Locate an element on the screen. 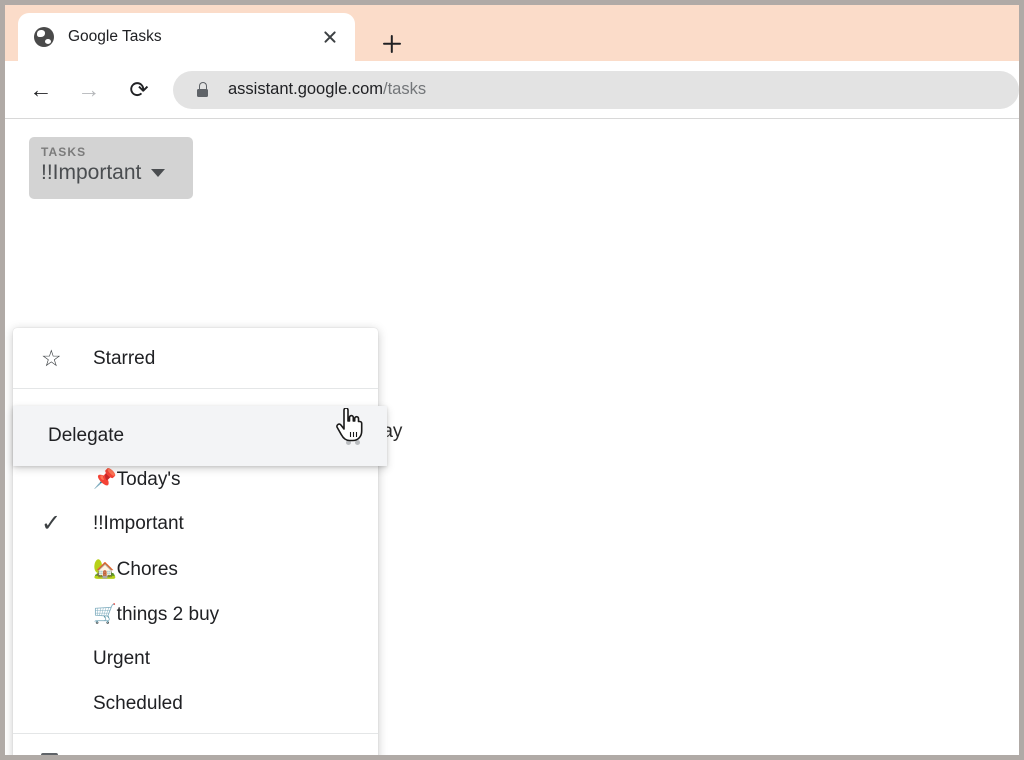 The height and width of the screenshot is (760, 1024). back-arrow-icon: ← is located at coordinates (41, 90).